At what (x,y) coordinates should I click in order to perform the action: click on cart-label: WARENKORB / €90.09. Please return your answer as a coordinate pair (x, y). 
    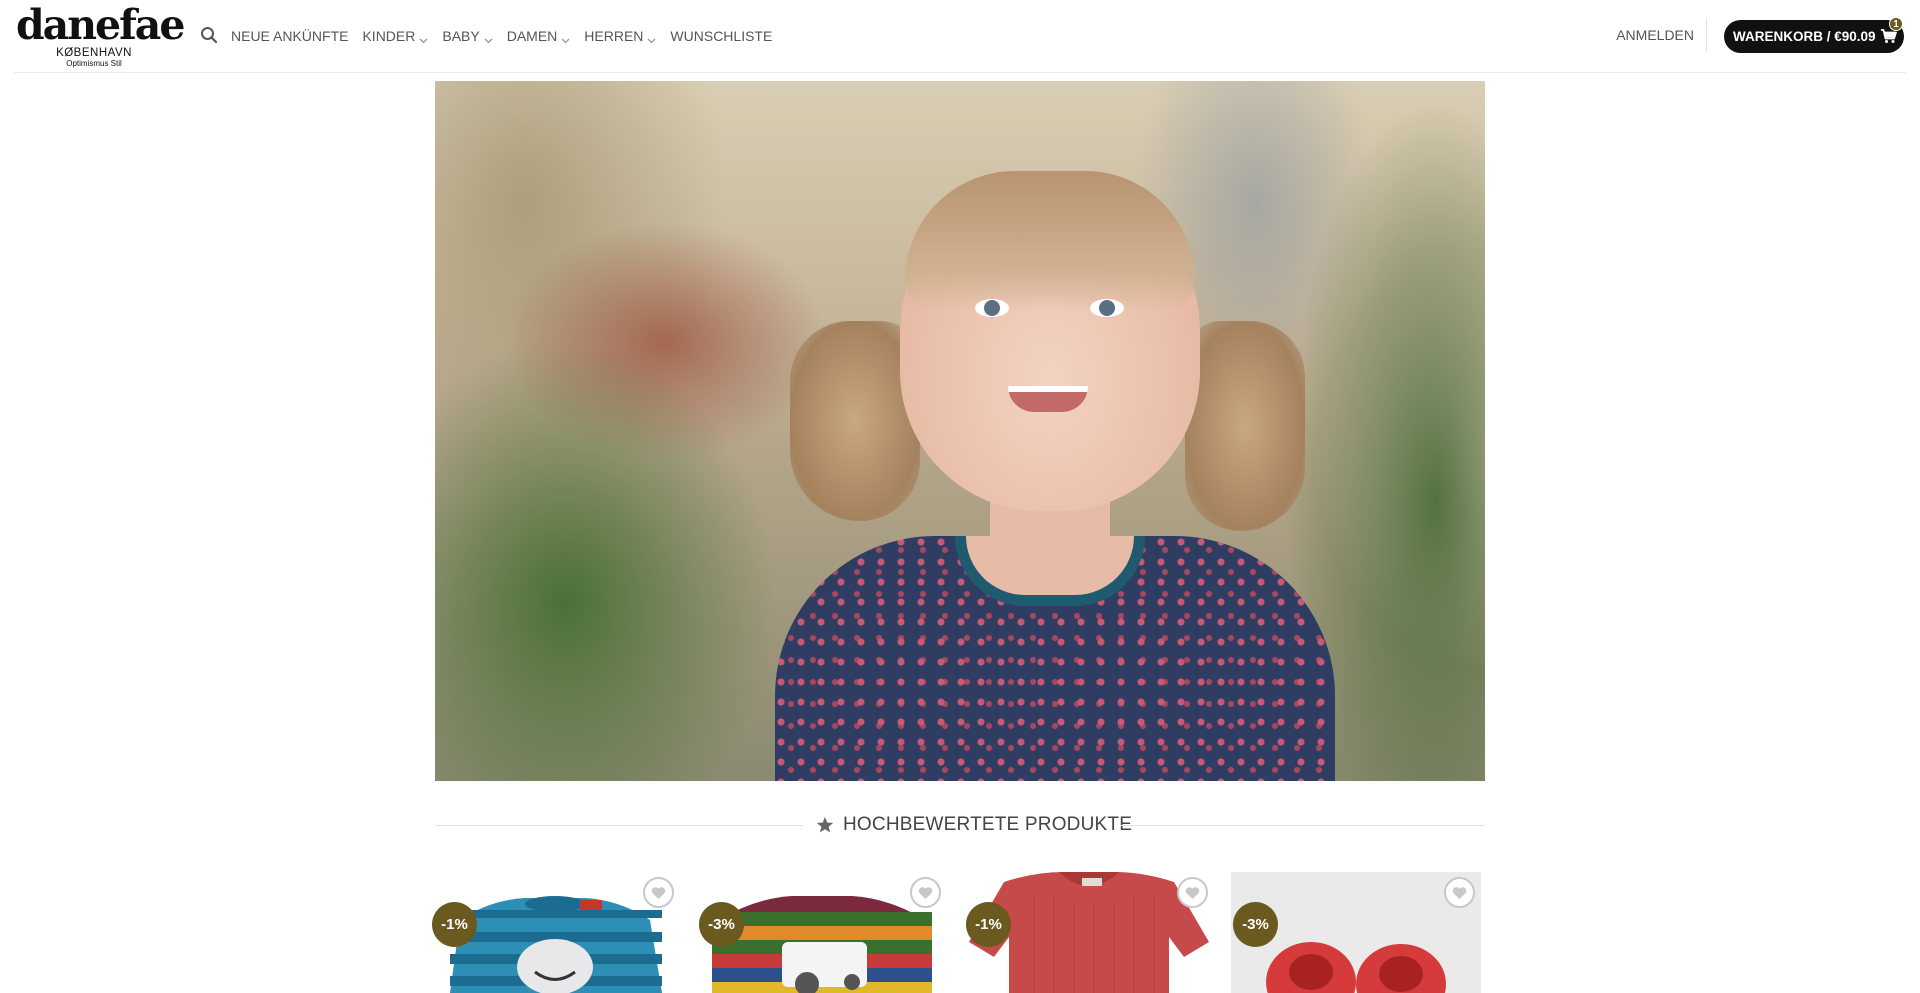
    Looking at the image, I should click on (1804, 36).